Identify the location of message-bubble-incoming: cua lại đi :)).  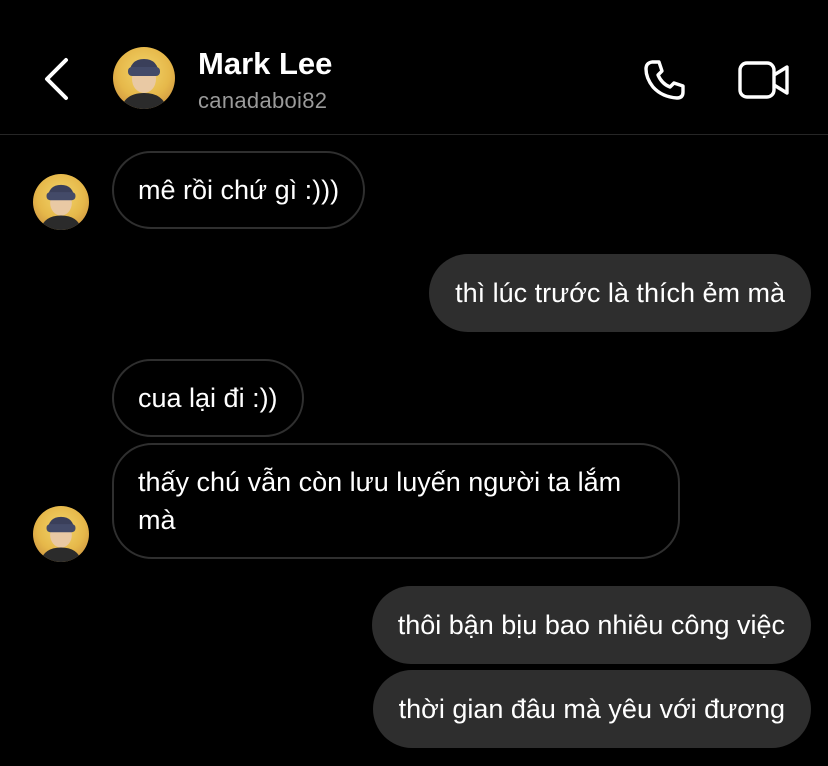
(208, 398).